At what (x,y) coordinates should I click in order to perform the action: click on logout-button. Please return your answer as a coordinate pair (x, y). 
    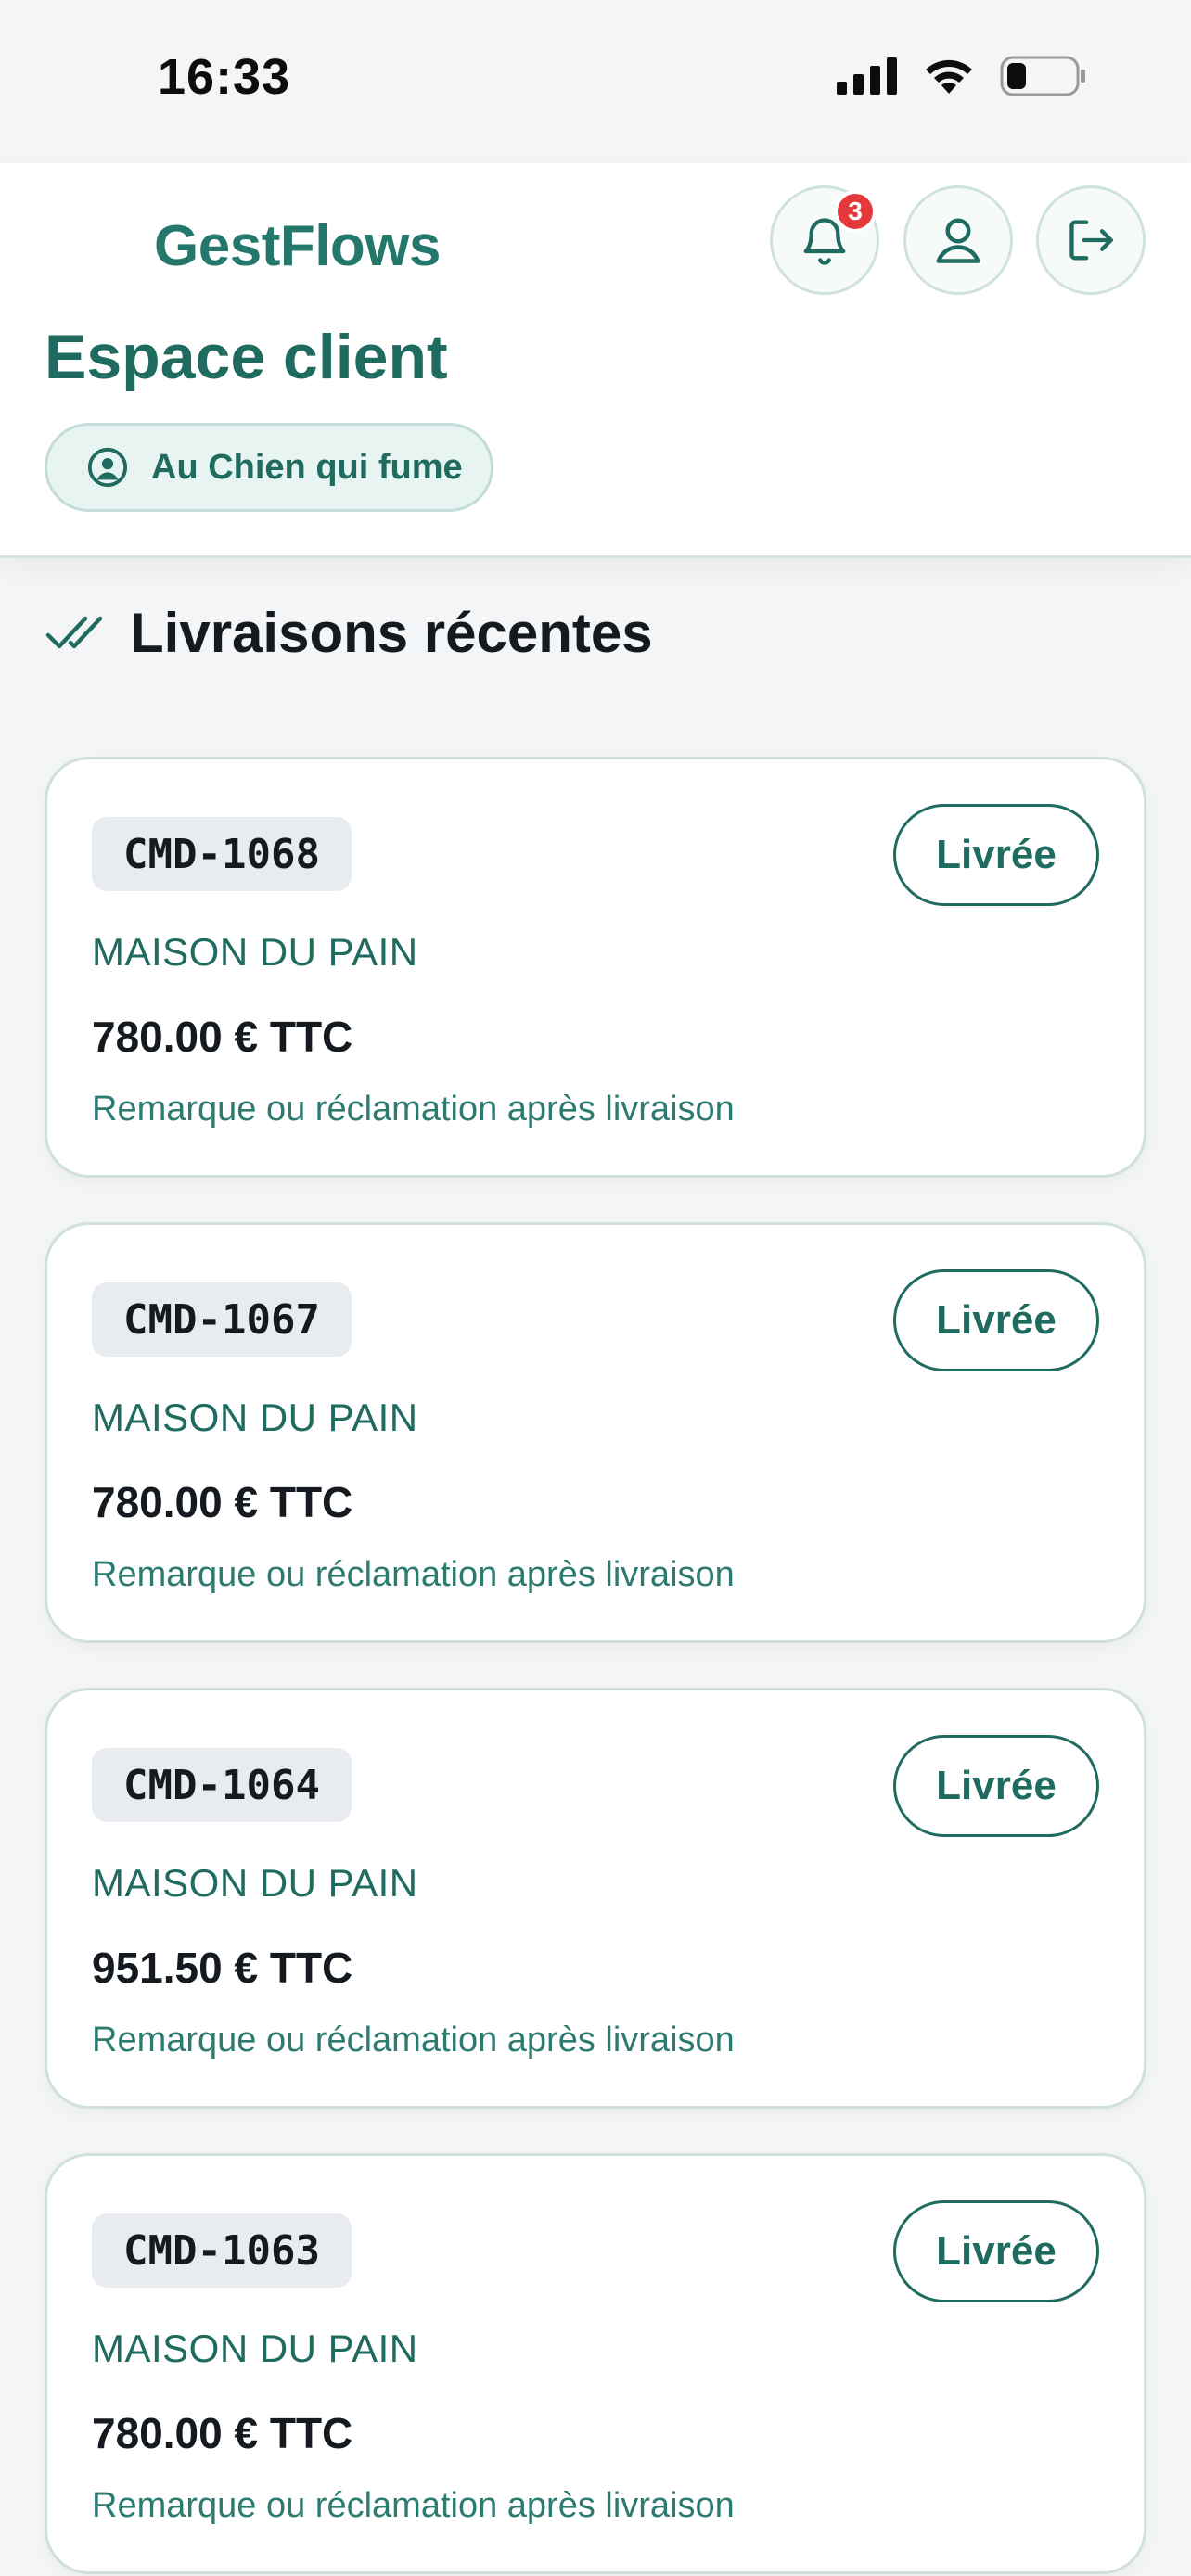
    Looking at the image, I should click on (1091, 240).